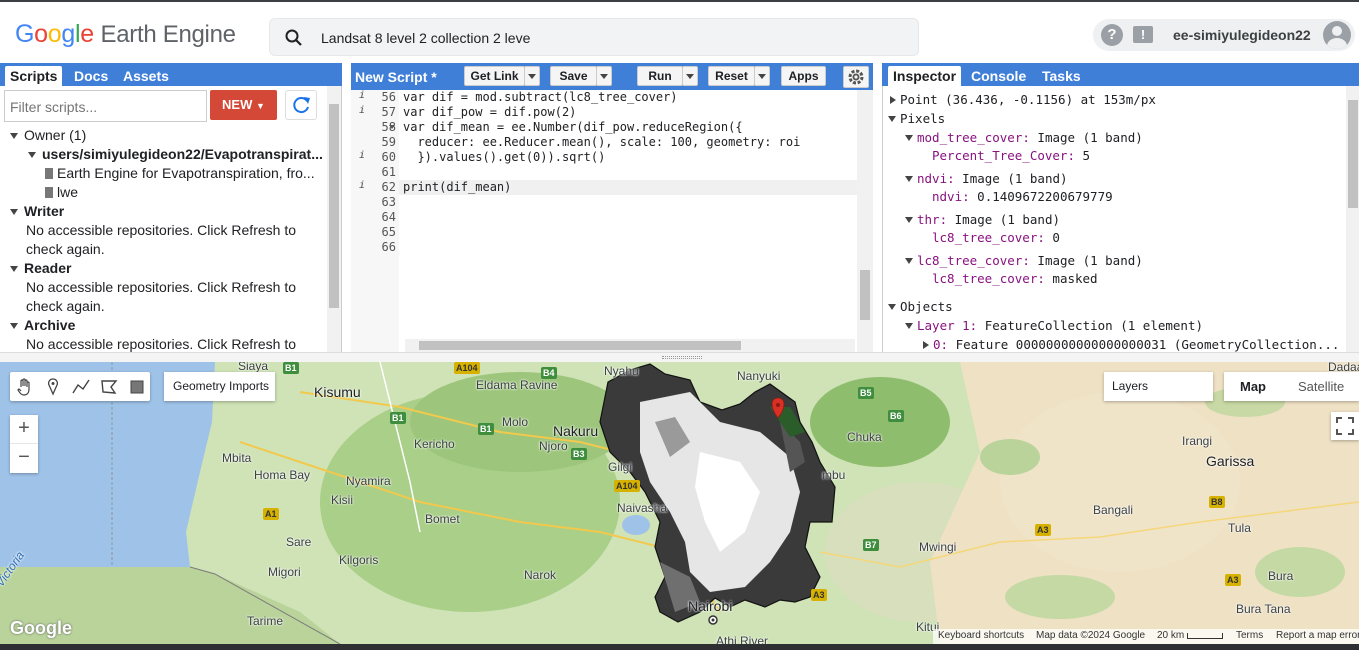 This screenshot has width=1359, height=650. What do you see at coordinates (621, 371) in the screenshot?
I see `place-label: Nyahu` at bounding box center [621, 371].